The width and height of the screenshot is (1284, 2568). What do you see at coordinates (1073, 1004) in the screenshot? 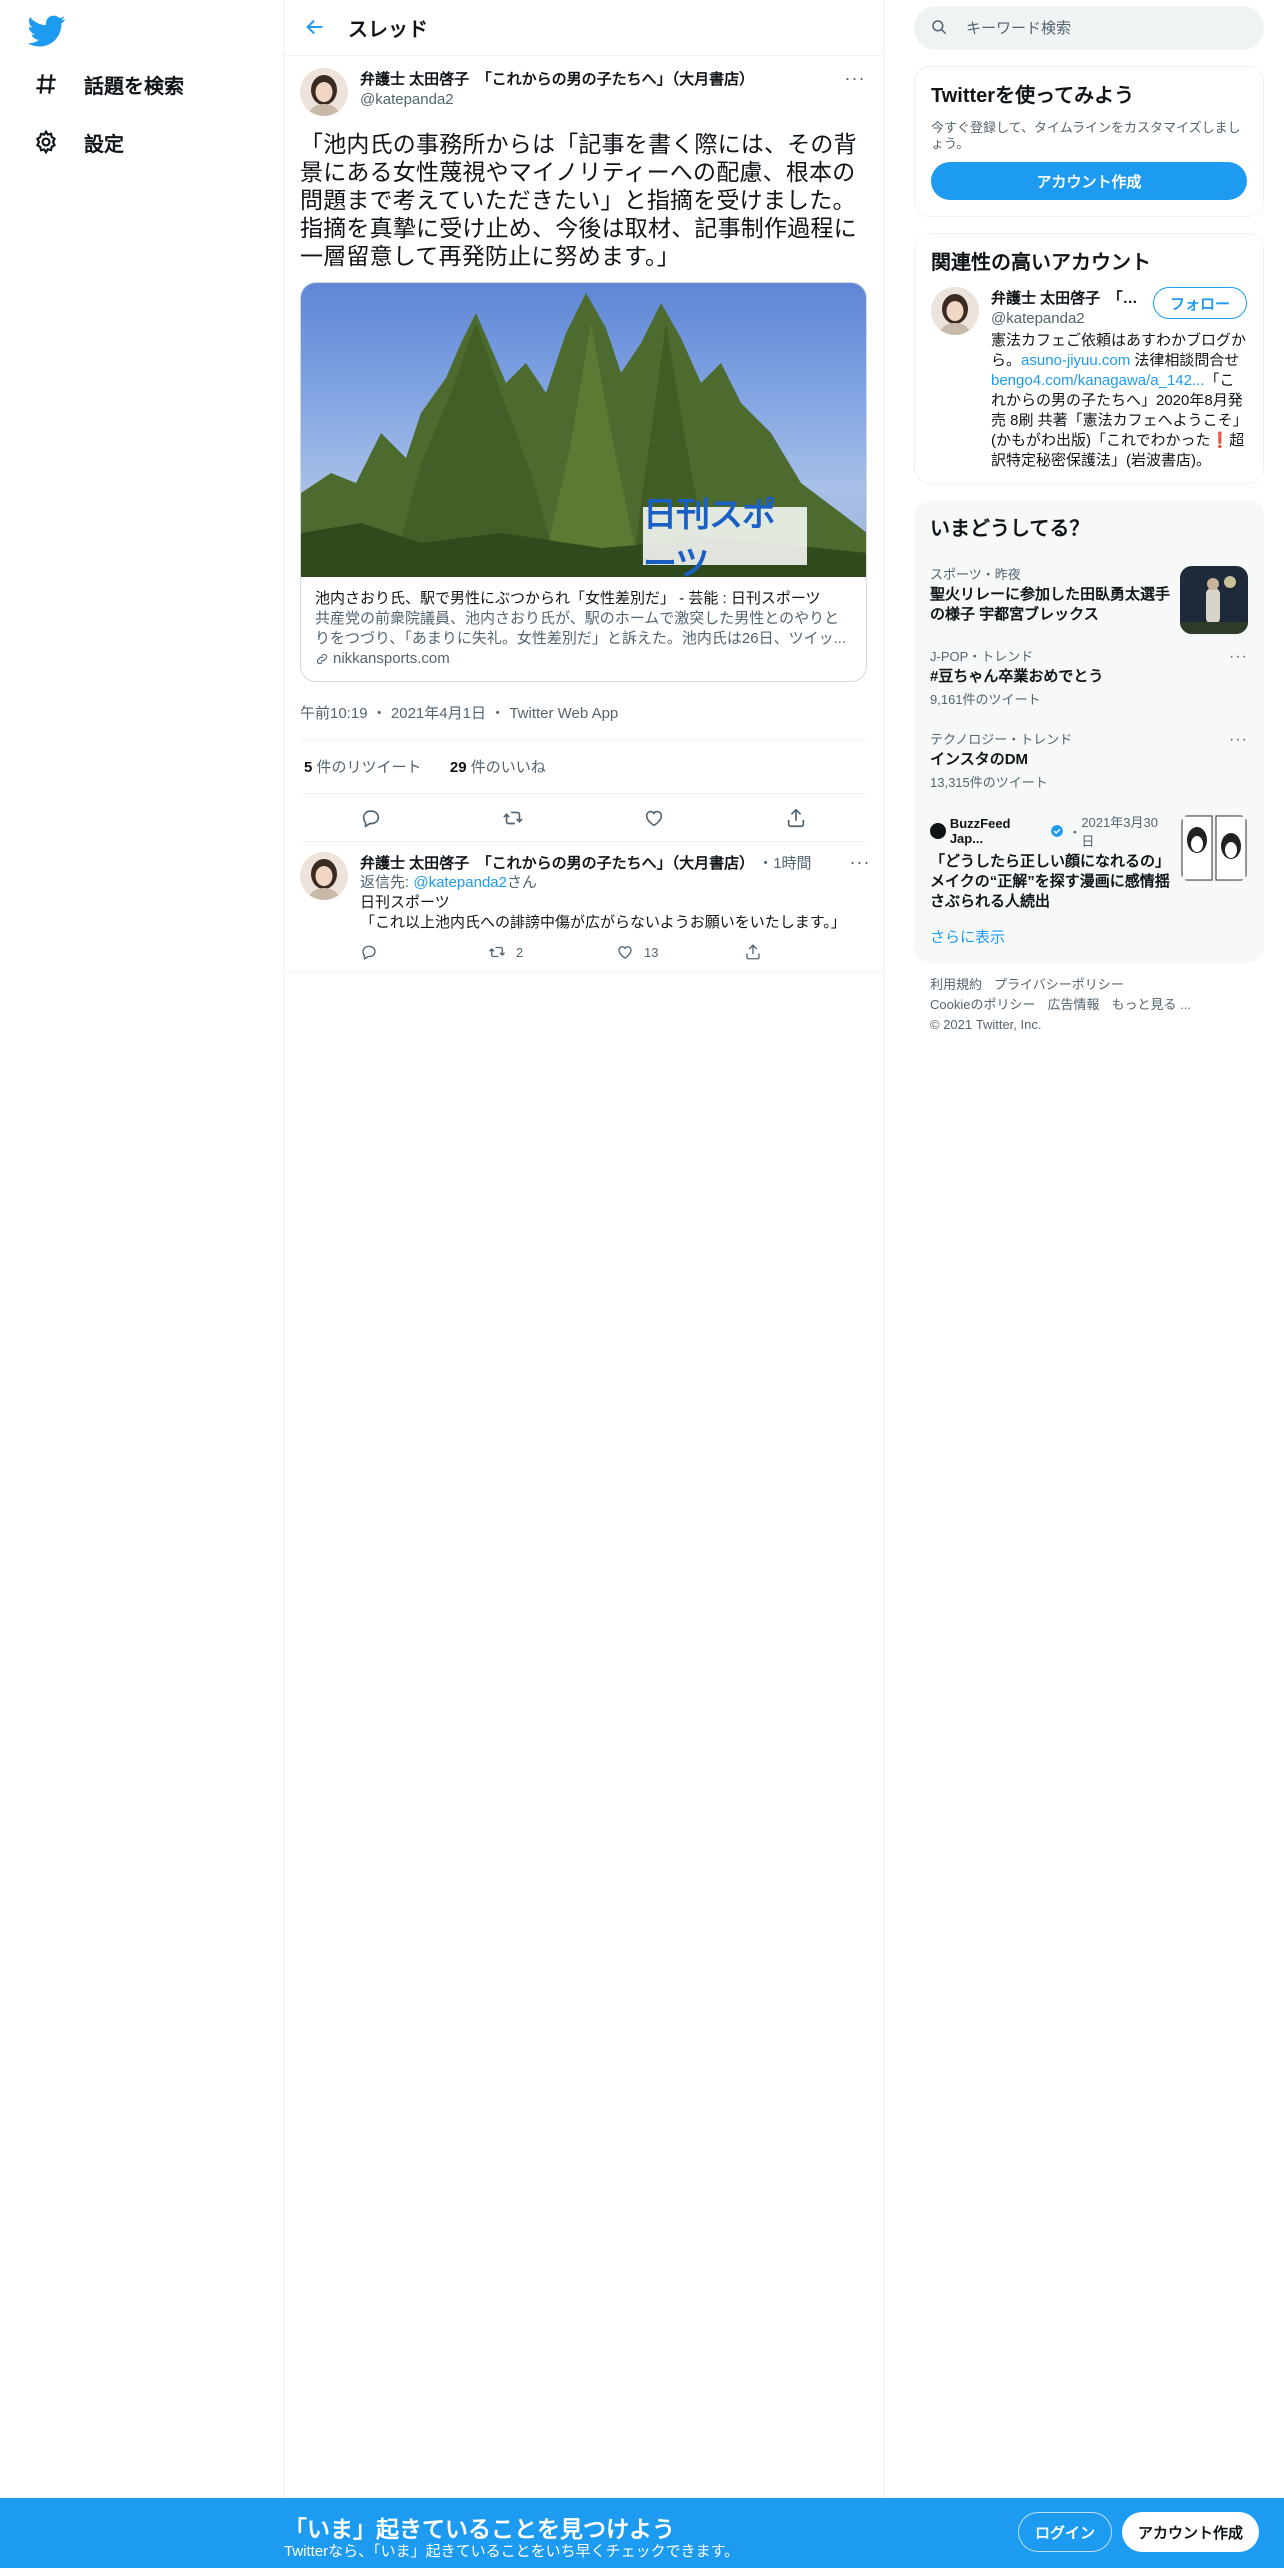
I see `footer-link-ads: 広告情報` at bounding box center [1073, 1004].